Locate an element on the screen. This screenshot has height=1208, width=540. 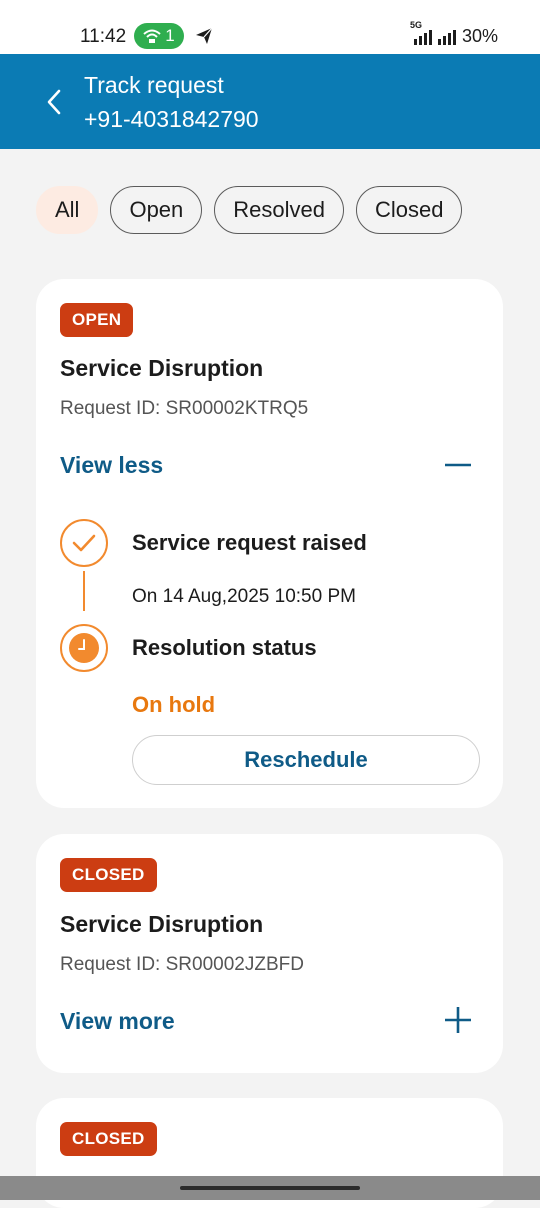
checkmark-icon is located at coordinates (84, 543).